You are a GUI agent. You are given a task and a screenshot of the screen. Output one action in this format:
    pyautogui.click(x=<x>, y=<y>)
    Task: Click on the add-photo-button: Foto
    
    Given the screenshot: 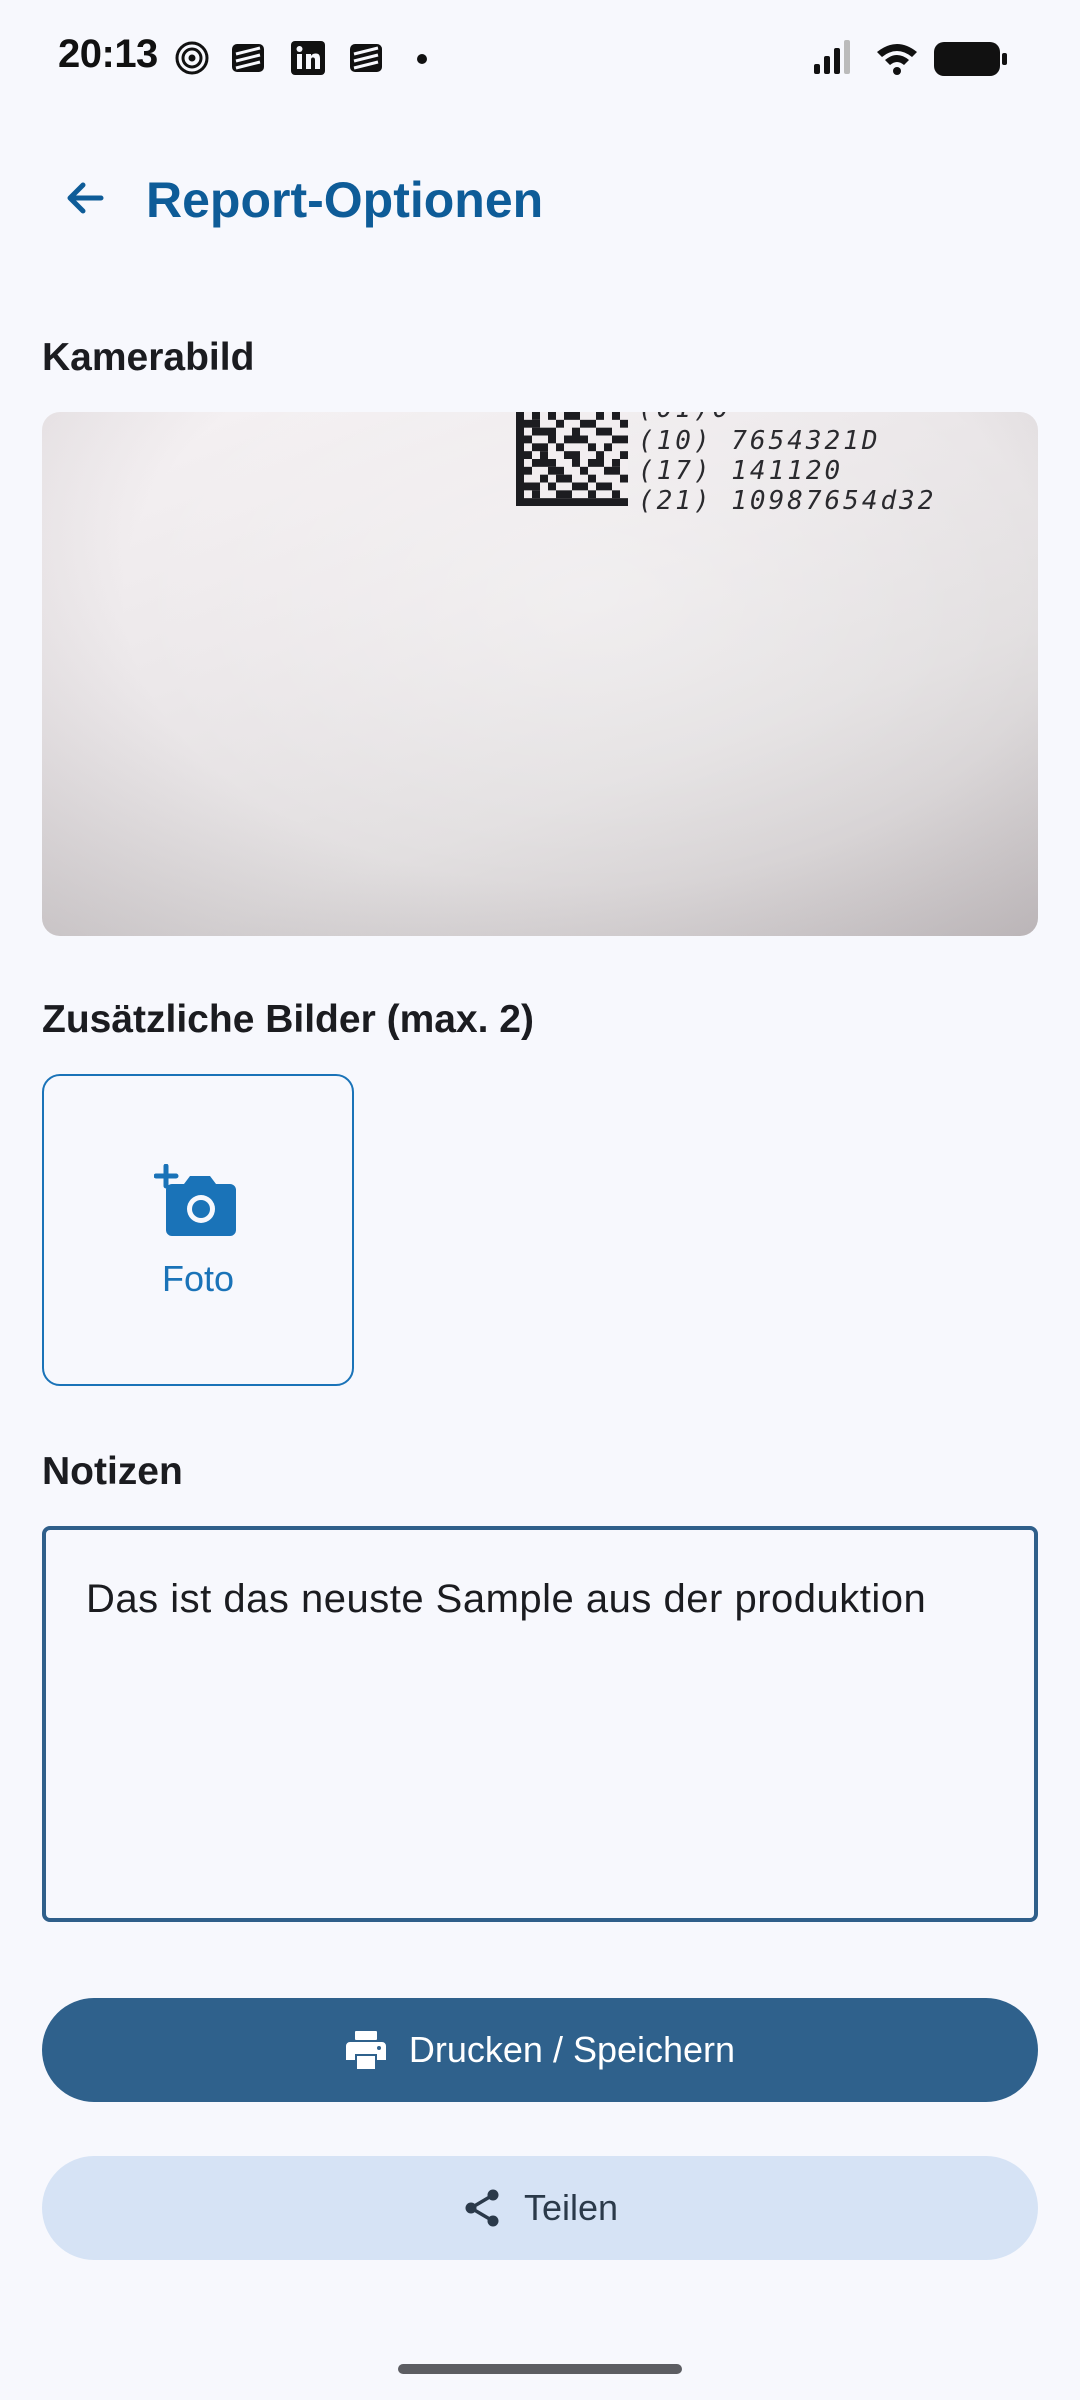 What is the action you would take?
    pyautogui.click(x=198, y=1230)
    